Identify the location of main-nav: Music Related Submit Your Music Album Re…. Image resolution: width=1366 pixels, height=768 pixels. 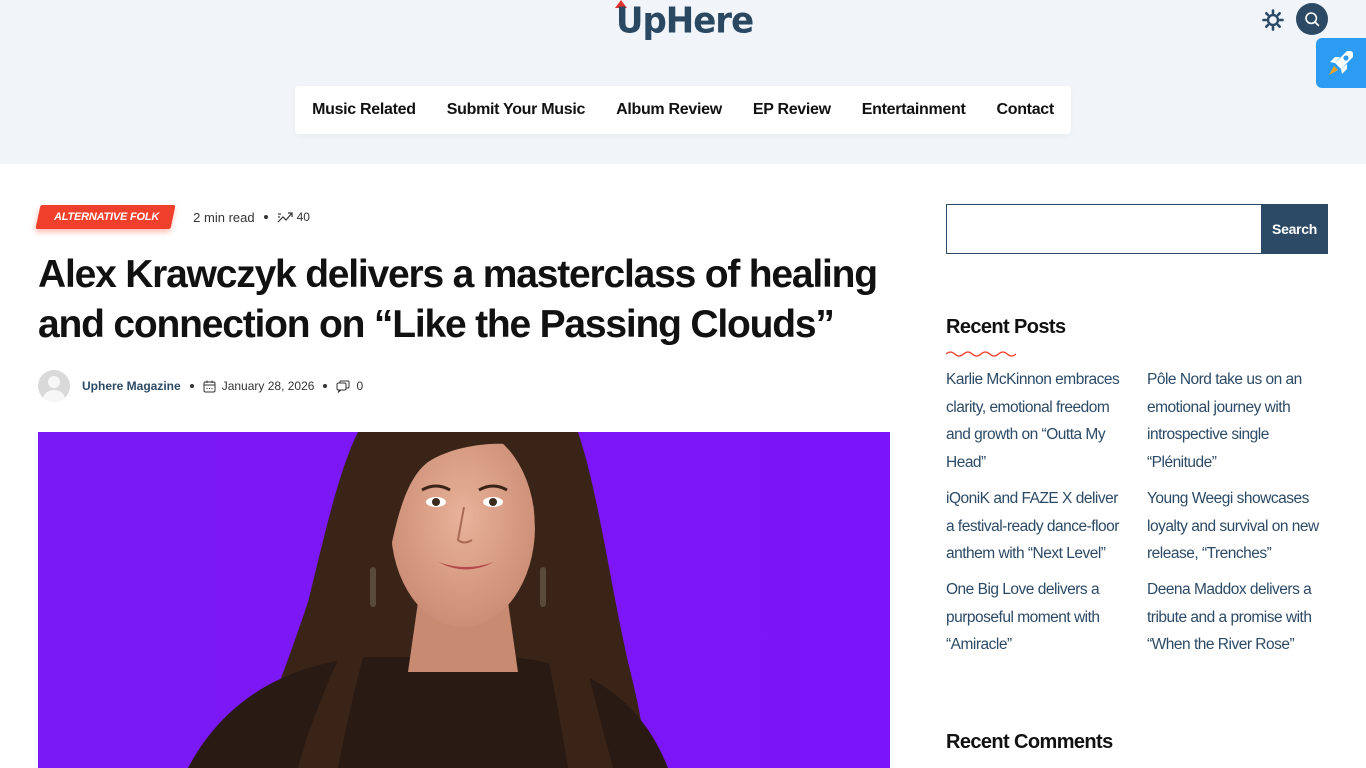
(683, 110).